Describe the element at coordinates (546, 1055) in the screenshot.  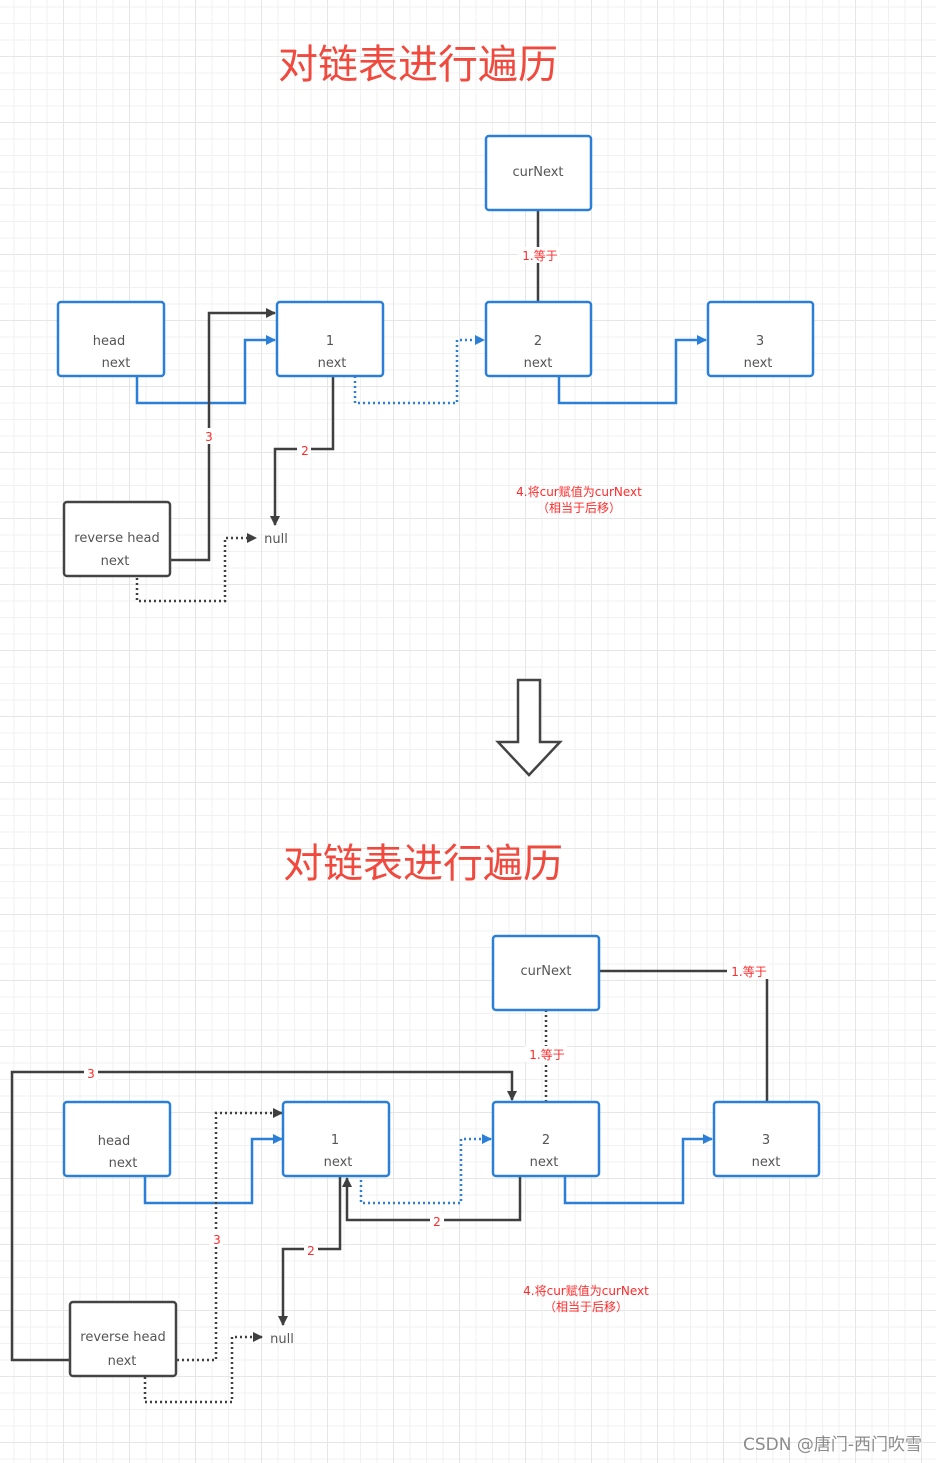
I see `edge-label-equals-node2: 1.等于` at that location.